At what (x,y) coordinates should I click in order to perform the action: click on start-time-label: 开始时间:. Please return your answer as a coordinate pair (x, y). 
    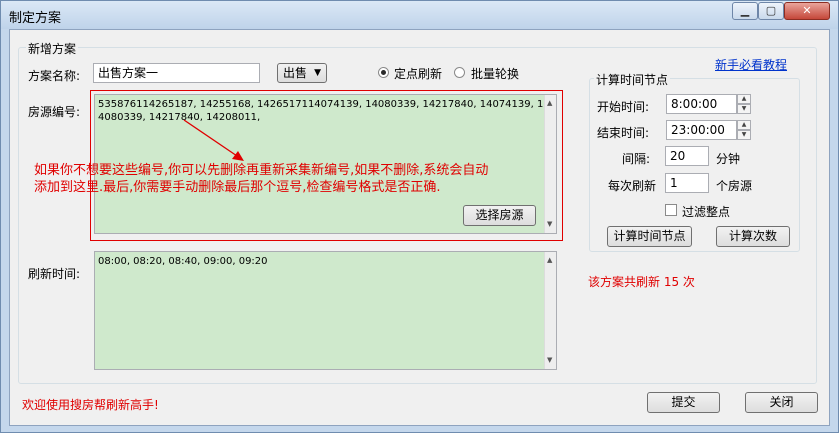
    Looking at the image, I should click on (623, 107).